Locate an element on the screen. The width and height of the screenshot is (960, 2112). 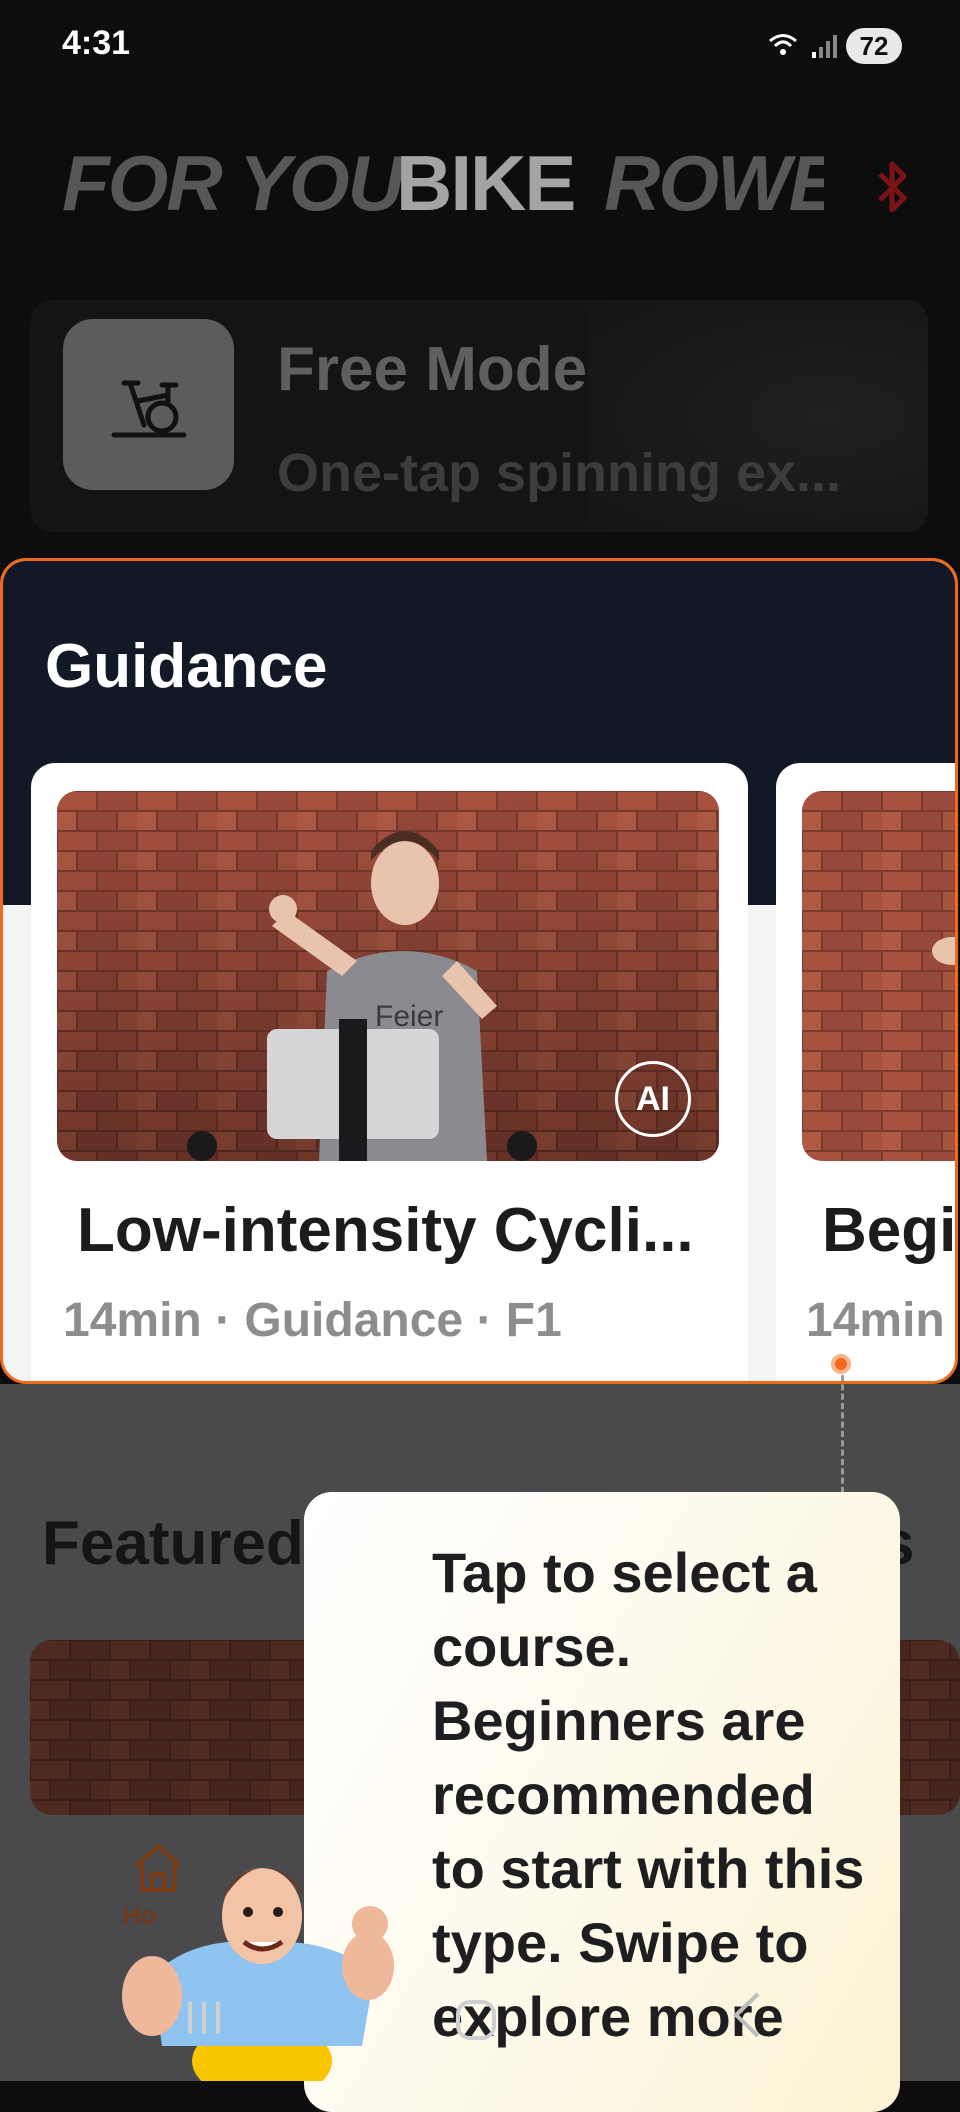
battery-indicator: 72 is located at coordinates (874, 46).